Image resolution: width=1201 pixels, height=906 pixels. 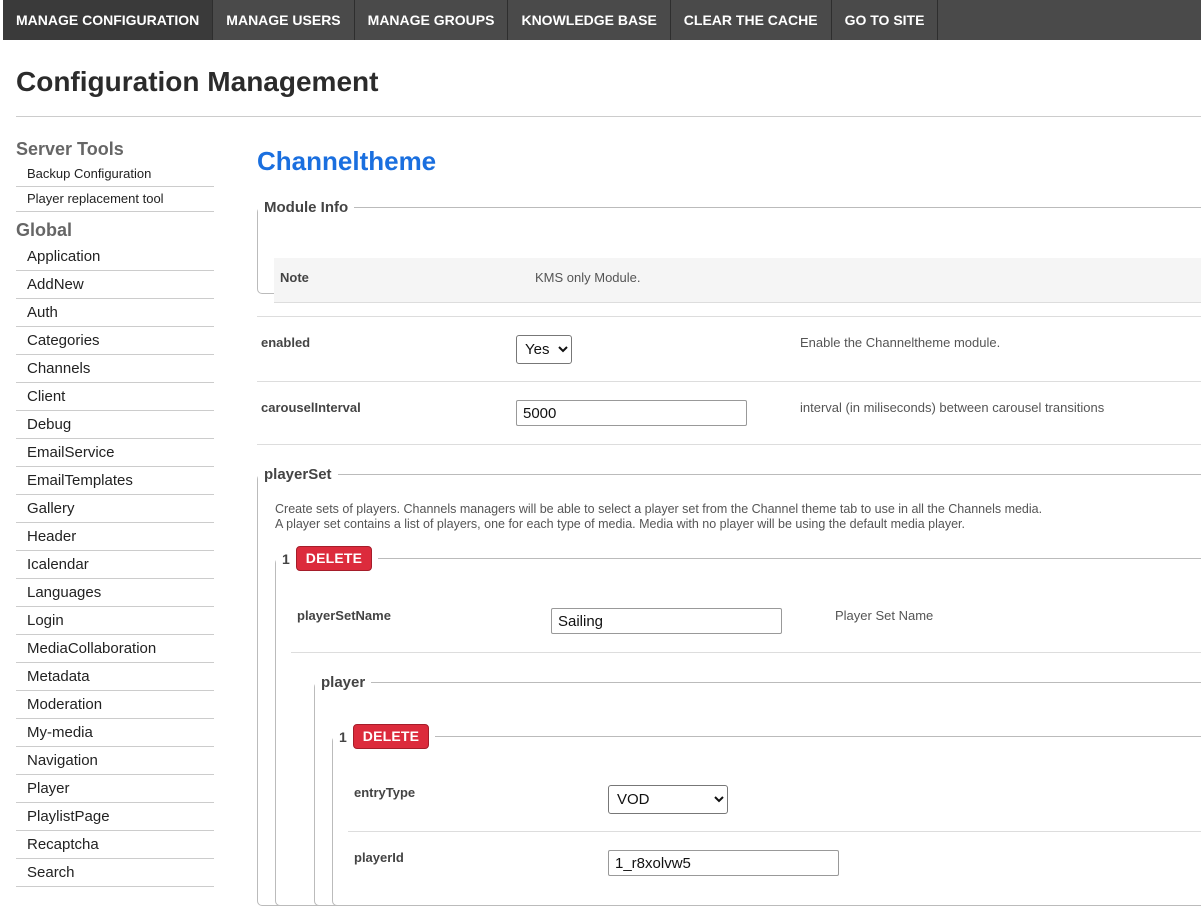 What do you see at coordinates (588, 277) in the screenshot?
I see `note-value: KMS only Module.` at bounding box center [588, 277].